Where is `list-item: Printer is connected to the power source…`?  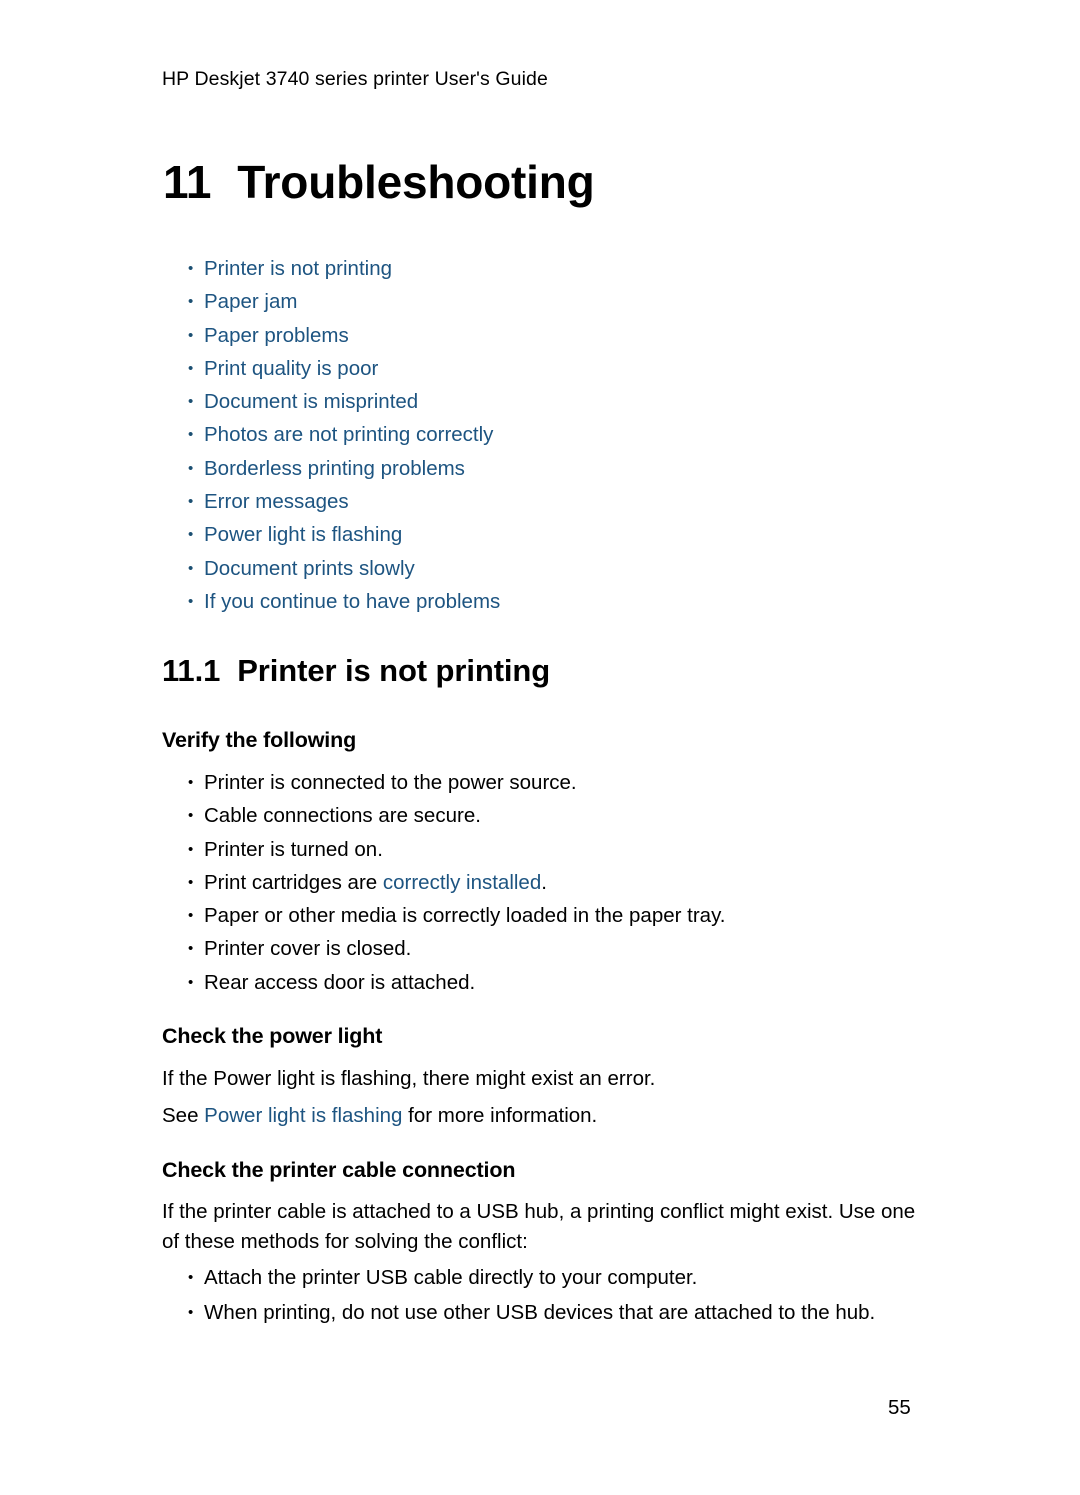
list-item: Printer is connected to the power source… is located at coordinates (457, 783).